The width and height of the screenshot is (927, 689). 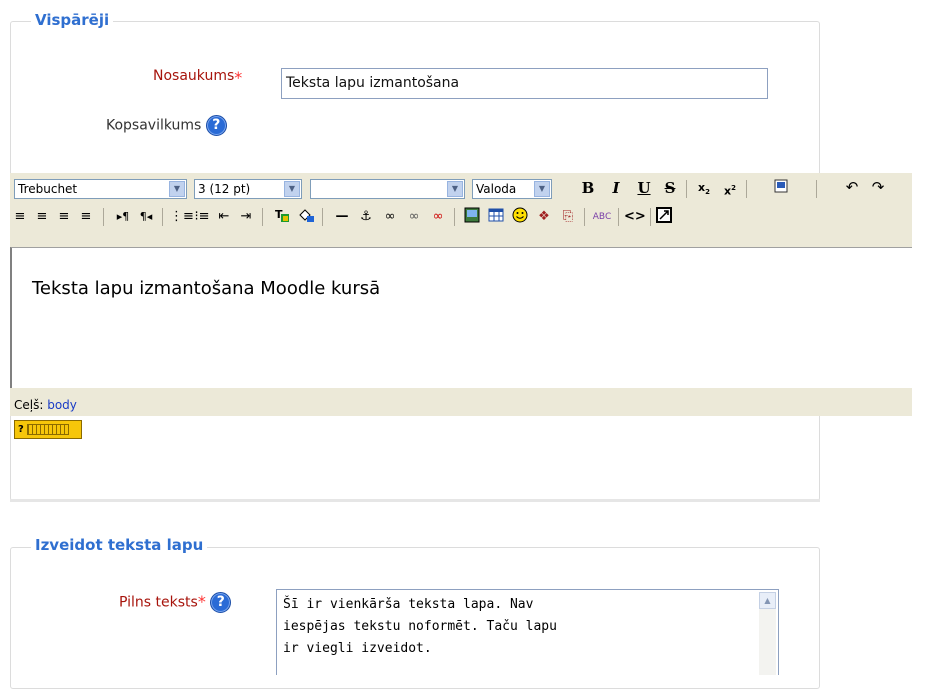 What do you see at coordinates (496, 189) in the screenshot?
I see `language-value: Valoda` at bounding box center [496, 189].